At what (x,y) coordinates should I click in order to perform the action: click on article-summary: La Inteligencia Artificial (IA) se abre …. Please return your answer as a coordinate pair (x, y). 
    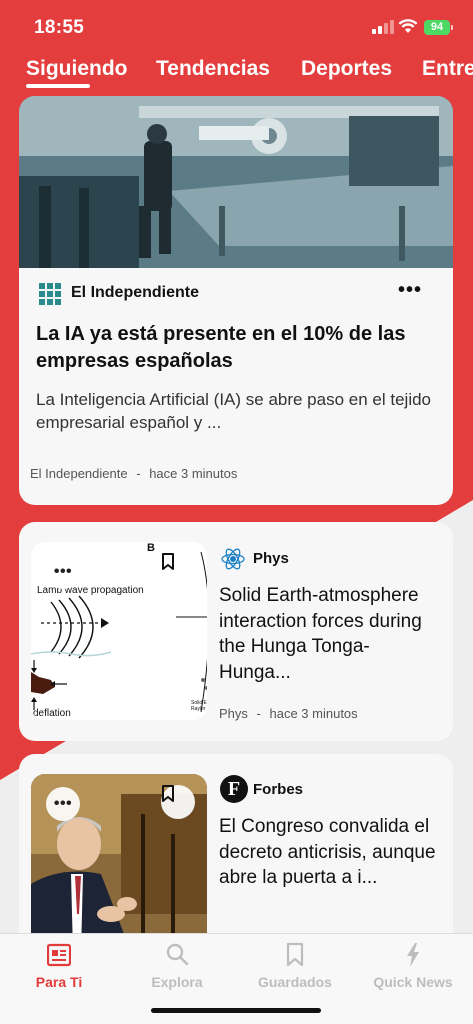
    Looking at the image, I should click on (234, 411).